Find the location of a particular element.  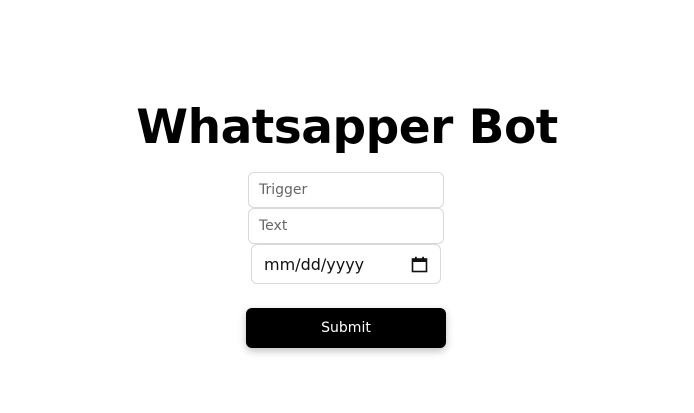

text-placeholder: Text is located at coordinates (273, 226).